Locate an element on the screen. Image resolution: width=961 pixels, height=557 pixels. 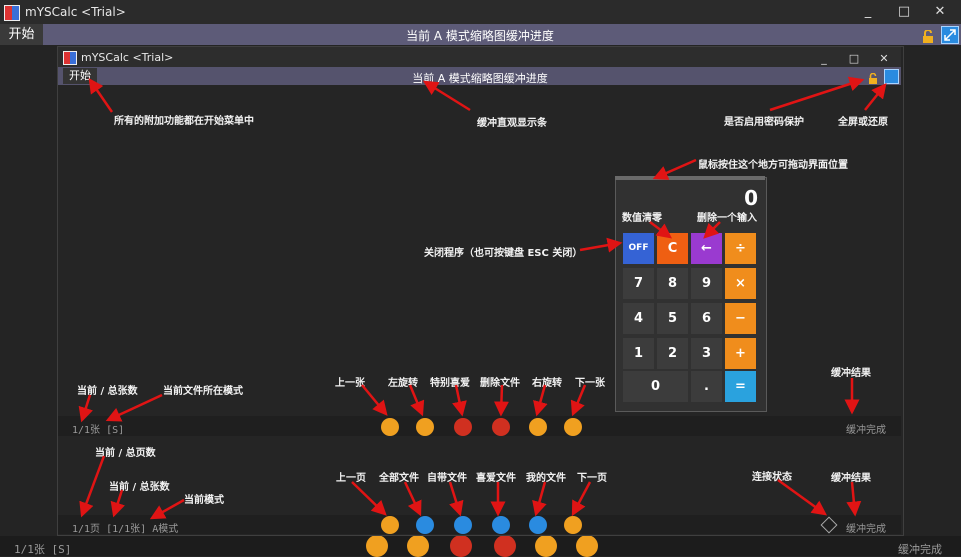
inner-window-title: mYSCalc <Trial> is located at coordinates (127, 57).